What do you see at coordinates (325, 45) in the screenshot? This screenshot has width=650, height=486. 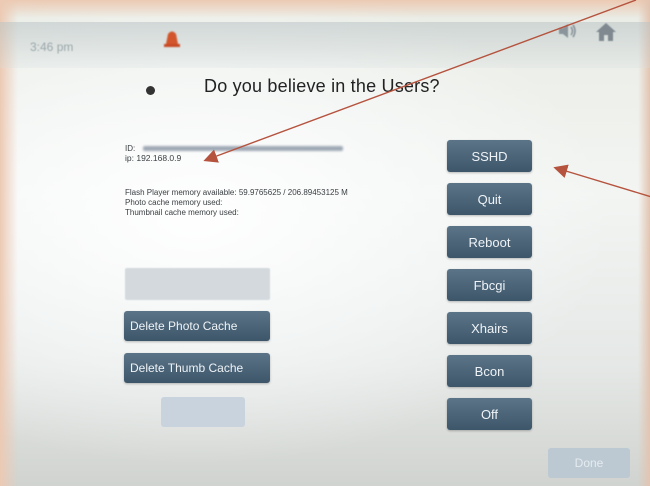 I see `status-bar` at bounding box center [325, 45].